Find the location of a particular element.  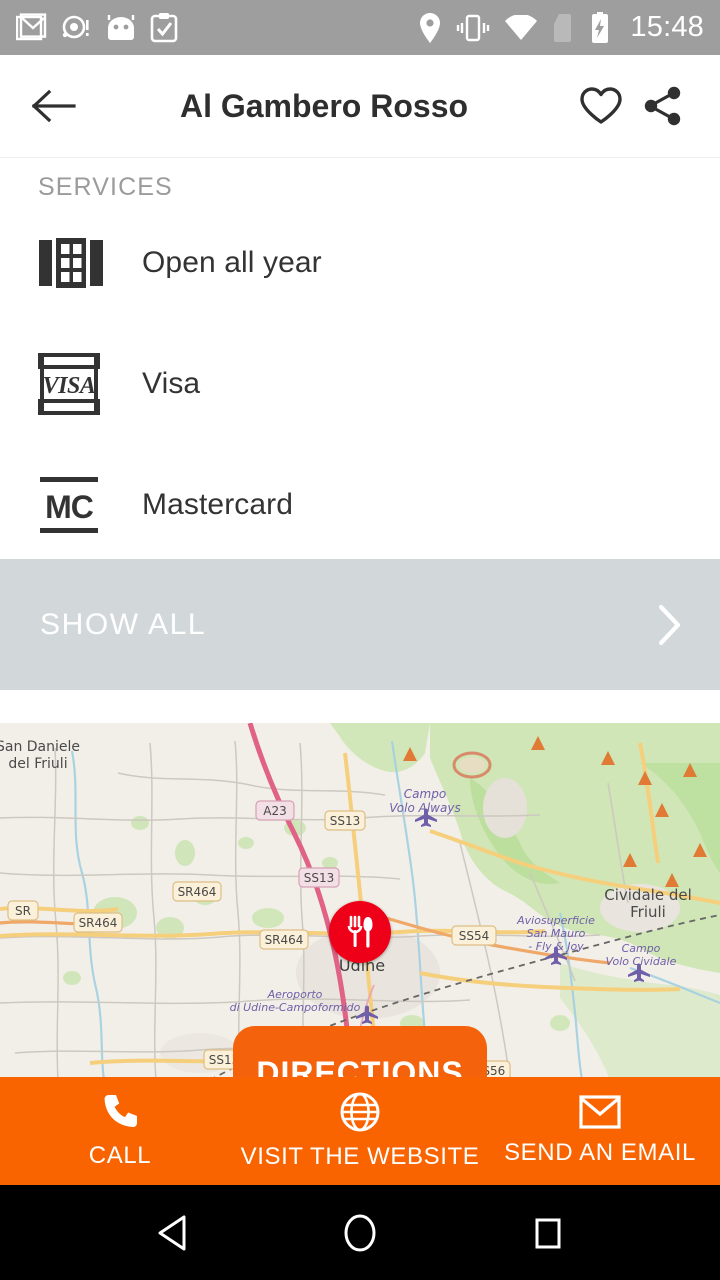

nav-home-circle-icon is located at coordinates (360, 1232).